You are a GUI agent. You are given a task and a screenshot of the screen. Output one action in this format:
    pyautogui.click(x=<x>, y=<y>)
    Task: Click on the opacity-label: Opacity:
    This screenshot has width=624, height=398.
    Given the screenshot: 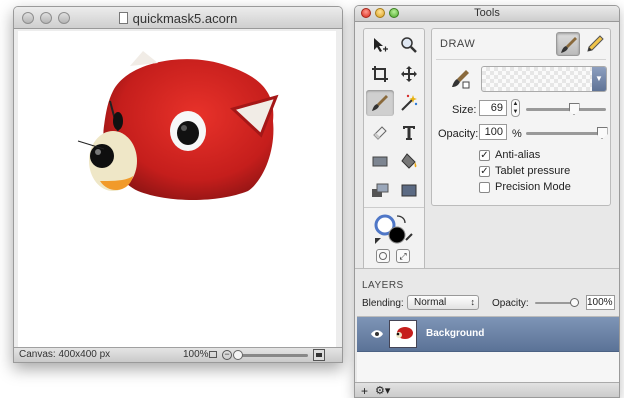 What is the action you would take?
    pyautogui.click(x=458, y=134)
    